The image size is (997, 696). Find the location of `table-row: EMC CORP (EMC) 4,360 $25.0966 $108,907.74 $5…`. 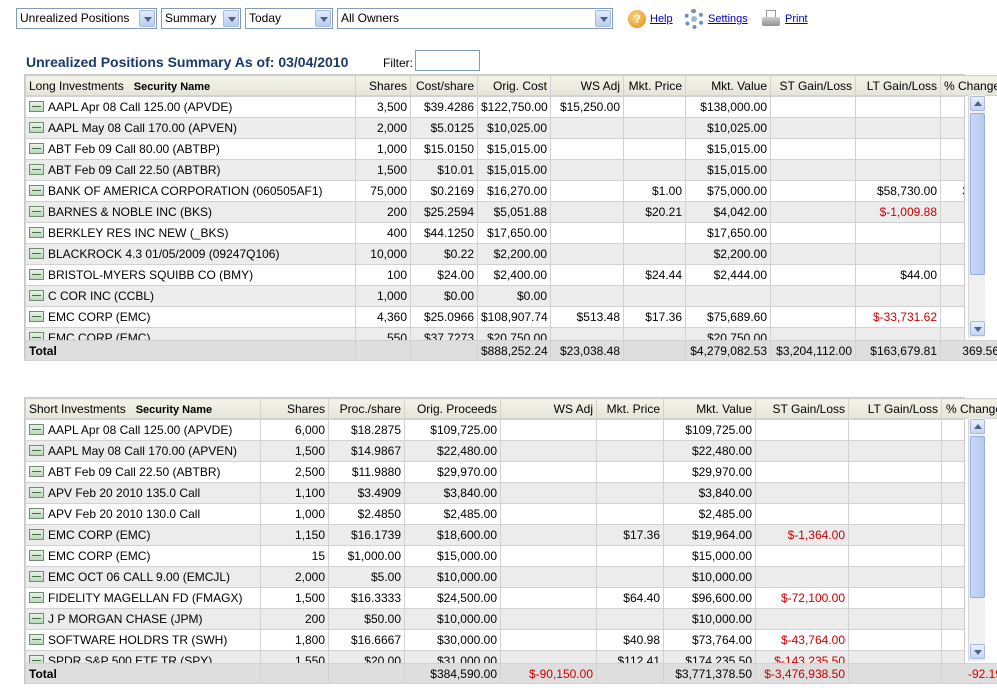

table-row: EMC CORP (EMC) 4,360 $25.0966 $108,907.74 $5… is located at coordinates (494, 317).